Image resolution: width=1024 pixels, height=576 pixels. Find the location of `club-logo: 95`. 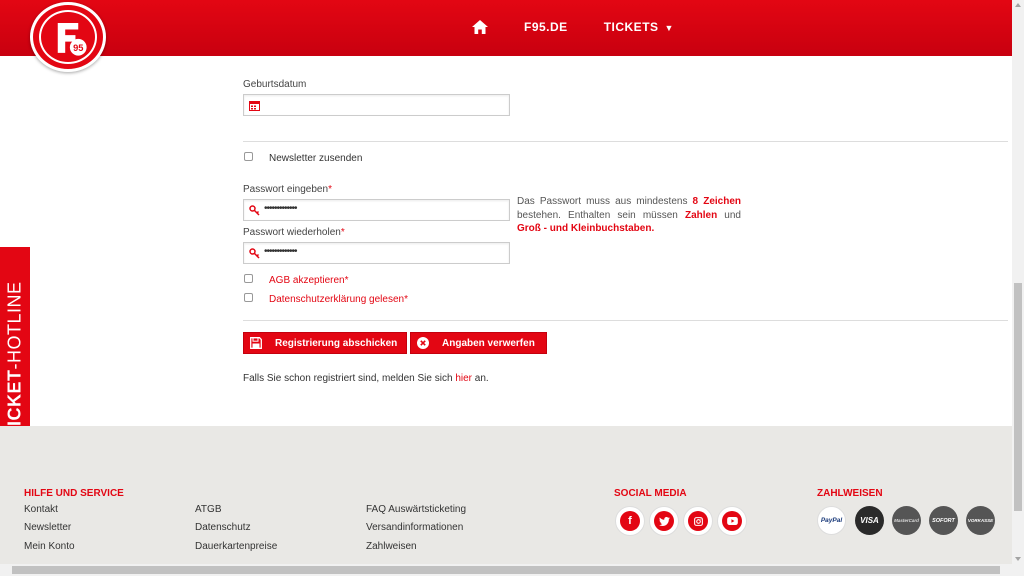

club-logo: 95 is located at coordinates (68, 37).